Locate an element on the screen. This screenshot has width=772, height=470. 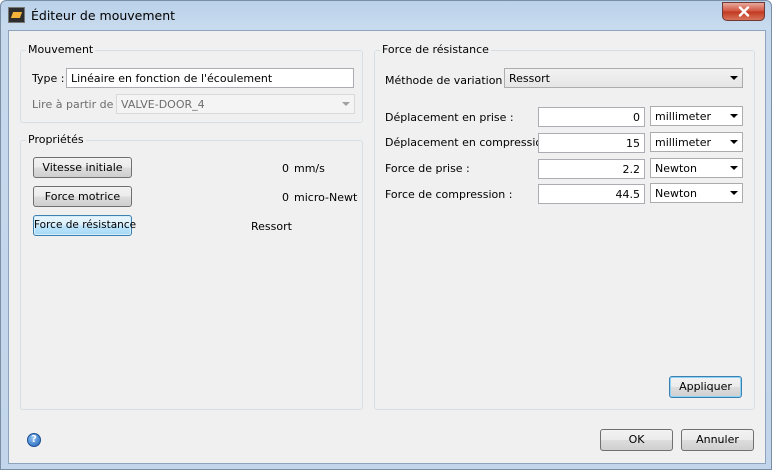
app-icon is located at coordinates (16, 15).